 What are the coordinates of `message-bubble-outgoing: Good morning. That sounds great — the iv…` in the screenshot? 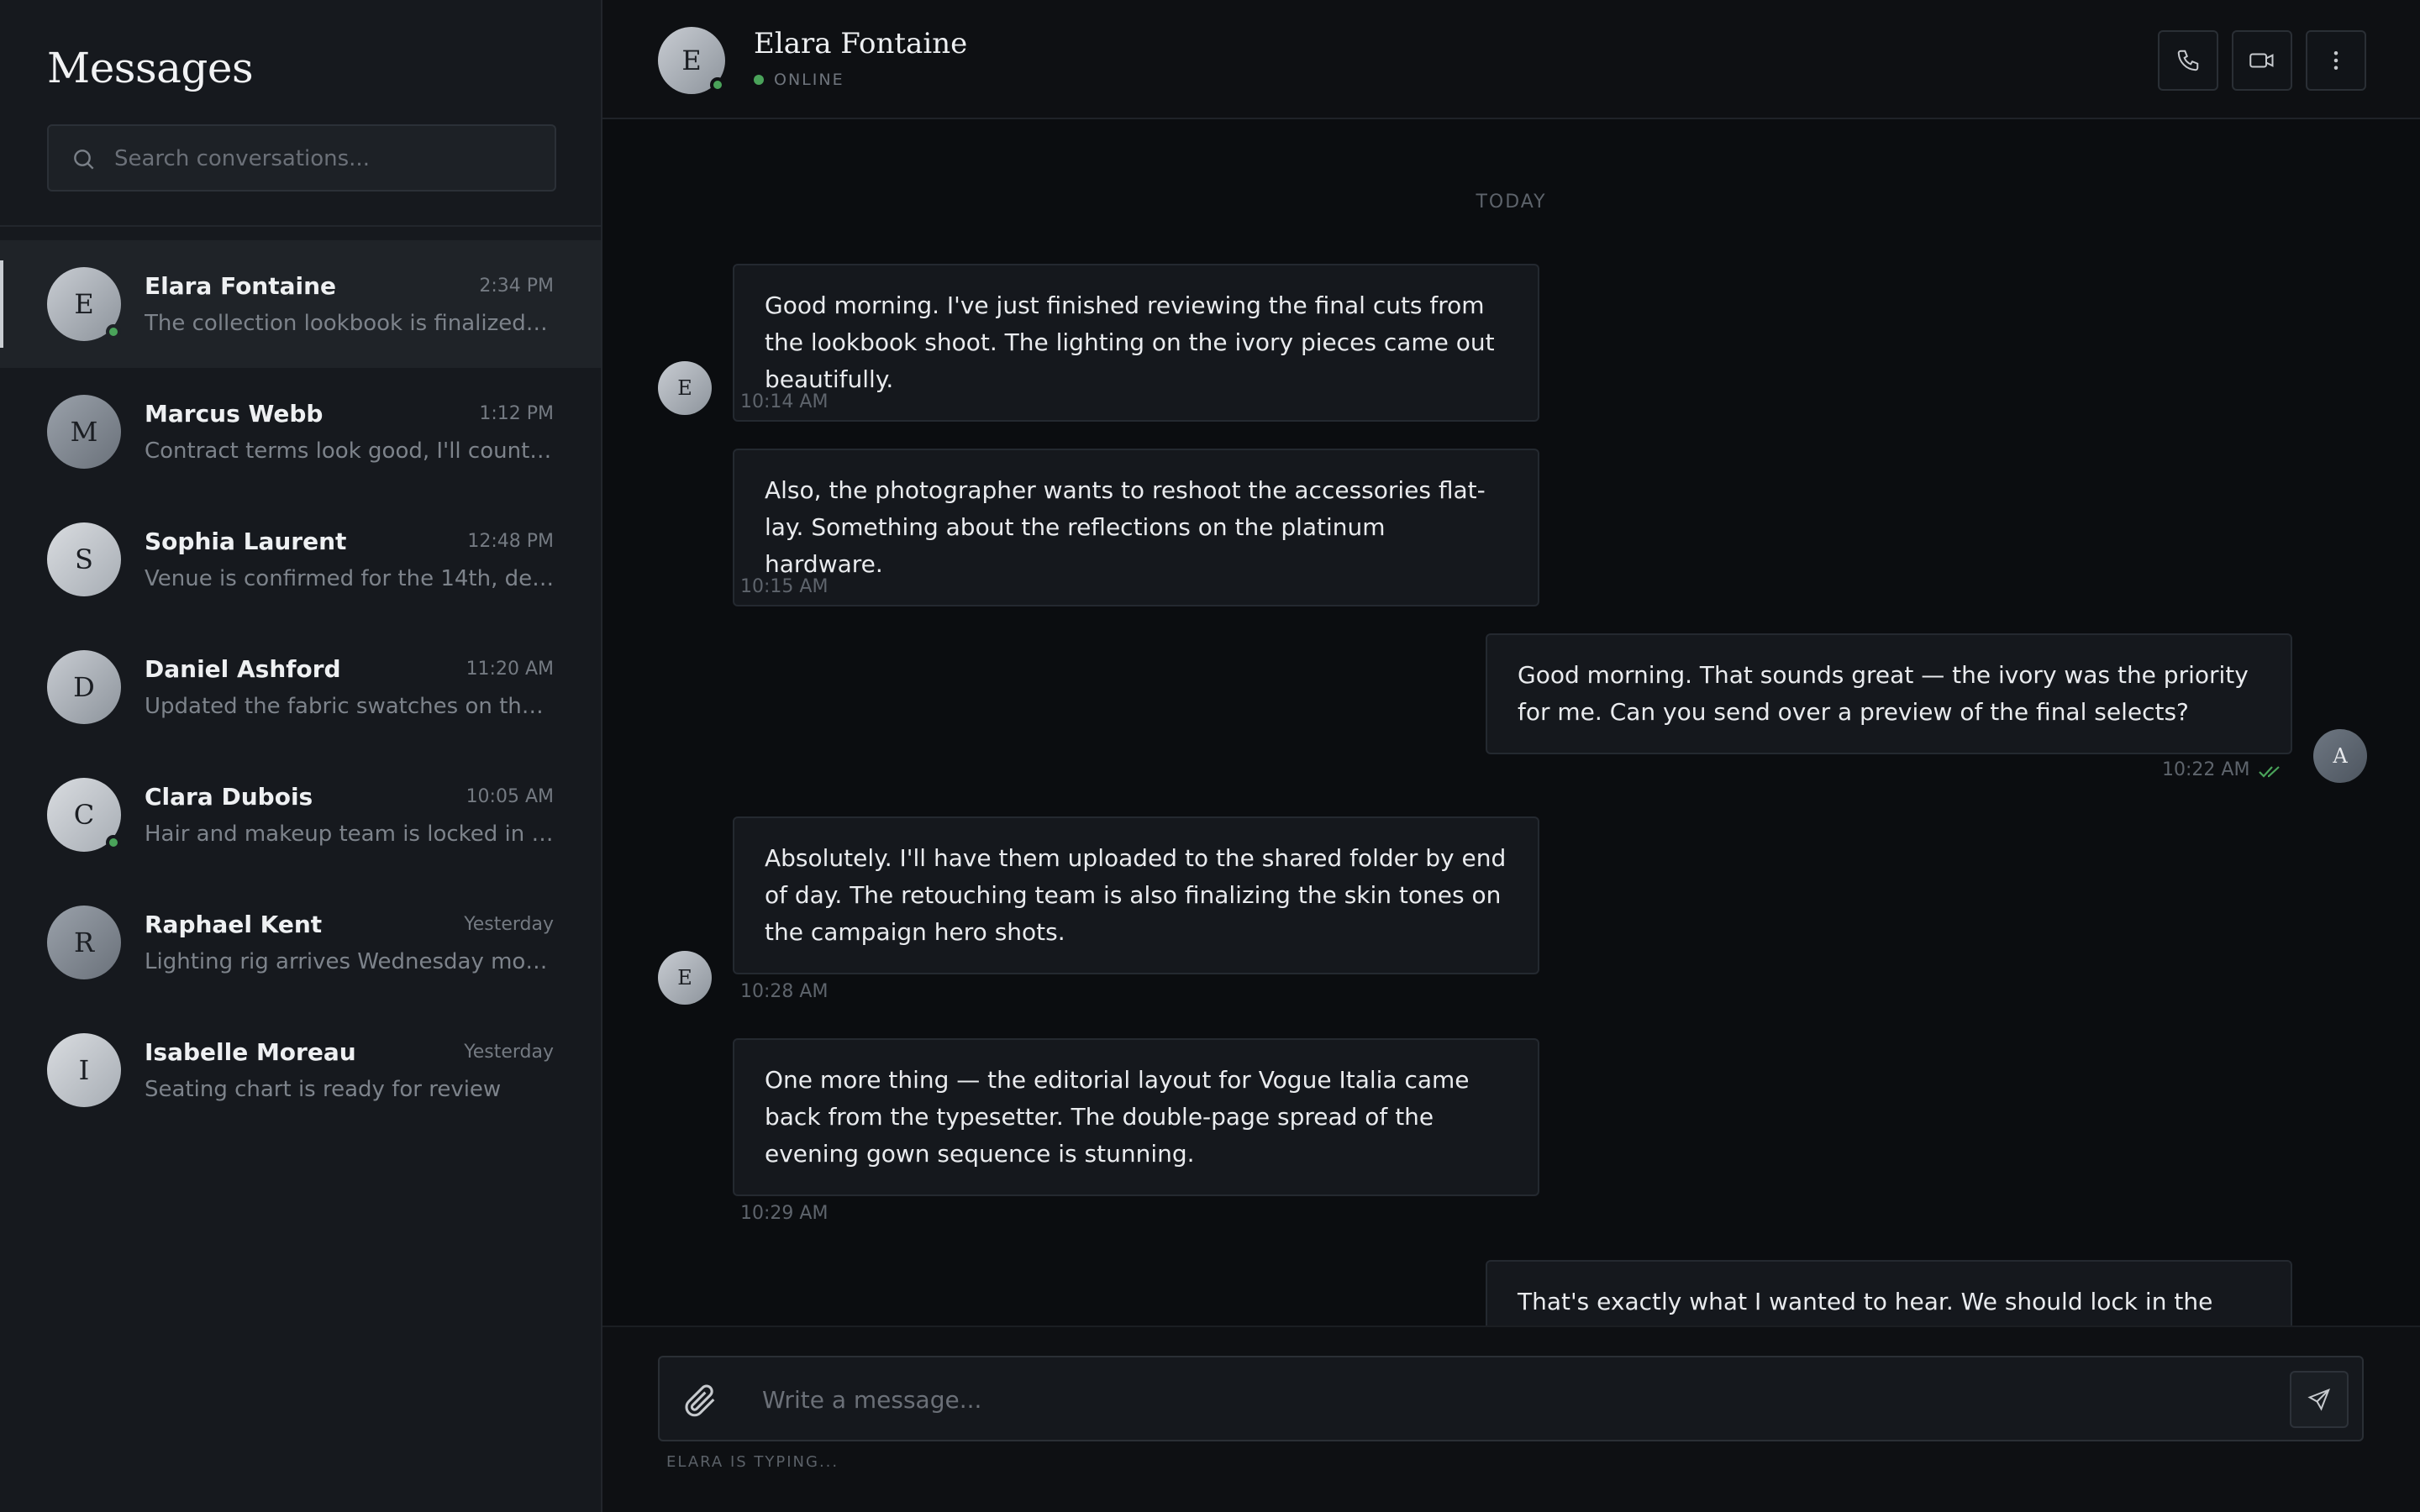 It's located at (1889, 693).